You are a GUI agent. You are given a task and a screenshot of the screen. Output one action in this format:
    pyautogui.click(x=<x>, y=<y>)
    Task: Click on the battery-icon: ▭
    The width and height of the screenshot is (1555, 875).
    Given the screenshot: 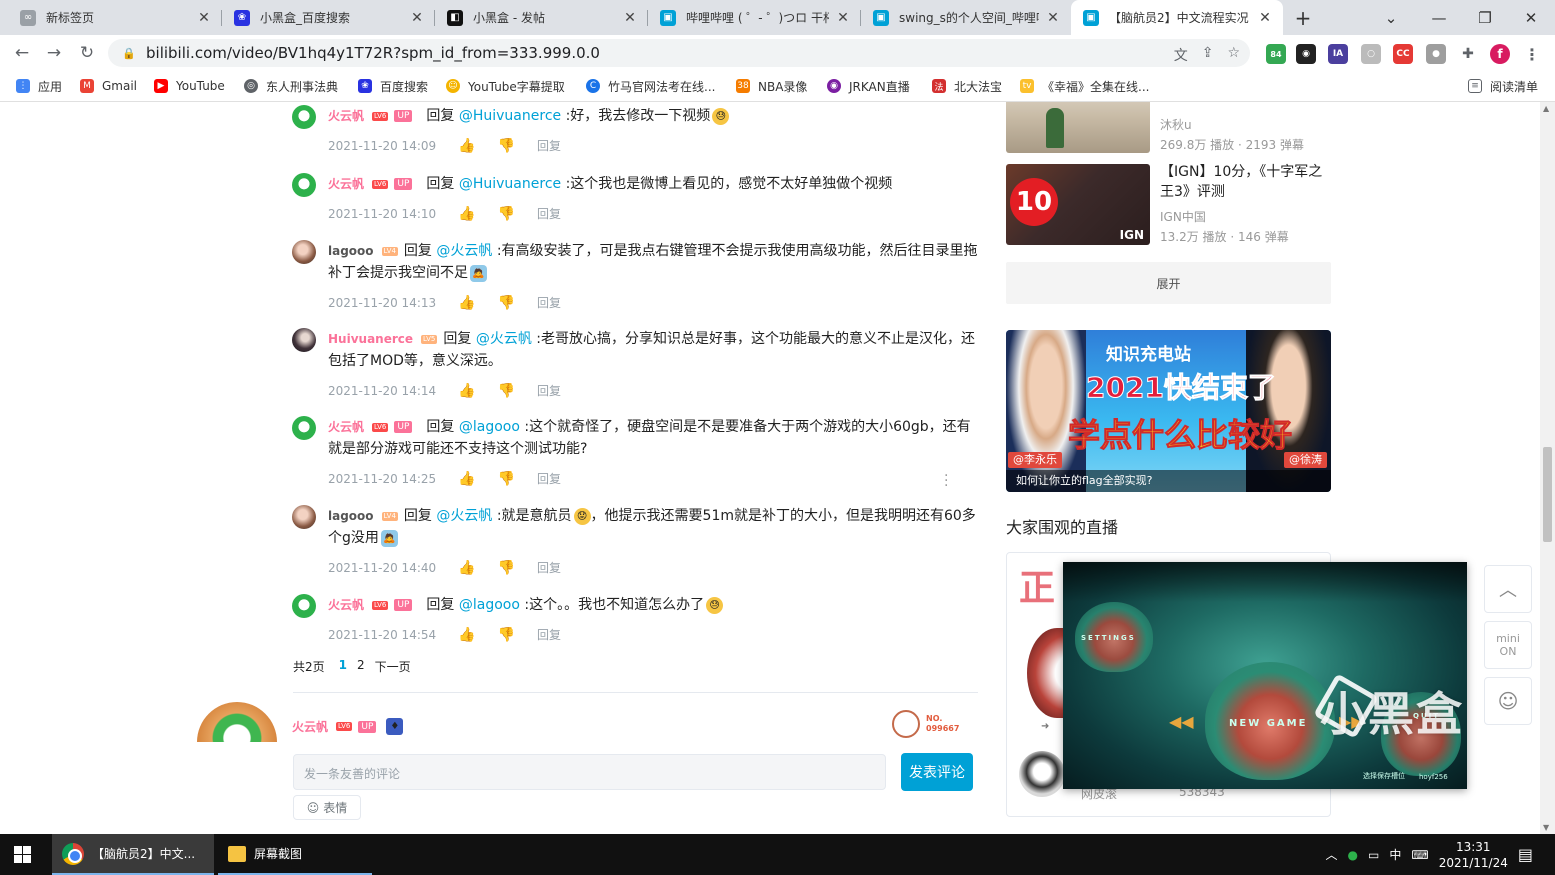 What is the action you would take?
    pyautogui.click(x=1373, y=855)
    